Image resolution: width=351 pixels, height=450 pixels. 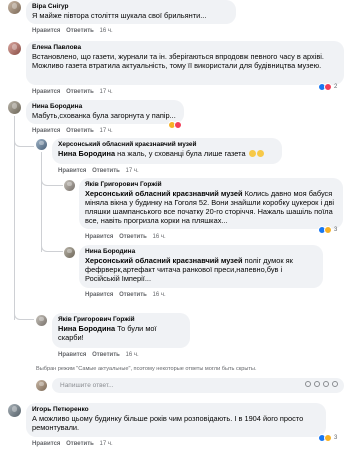 I want to click on sad-reaction-icon, so click(x=328, y=438).